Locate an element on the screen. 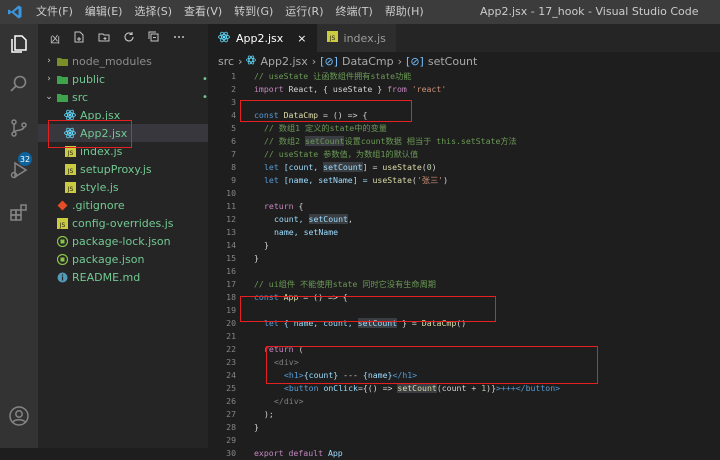  code-line: 8 let [count, setCount] = useState(0) is located at coordinates (334, 167).